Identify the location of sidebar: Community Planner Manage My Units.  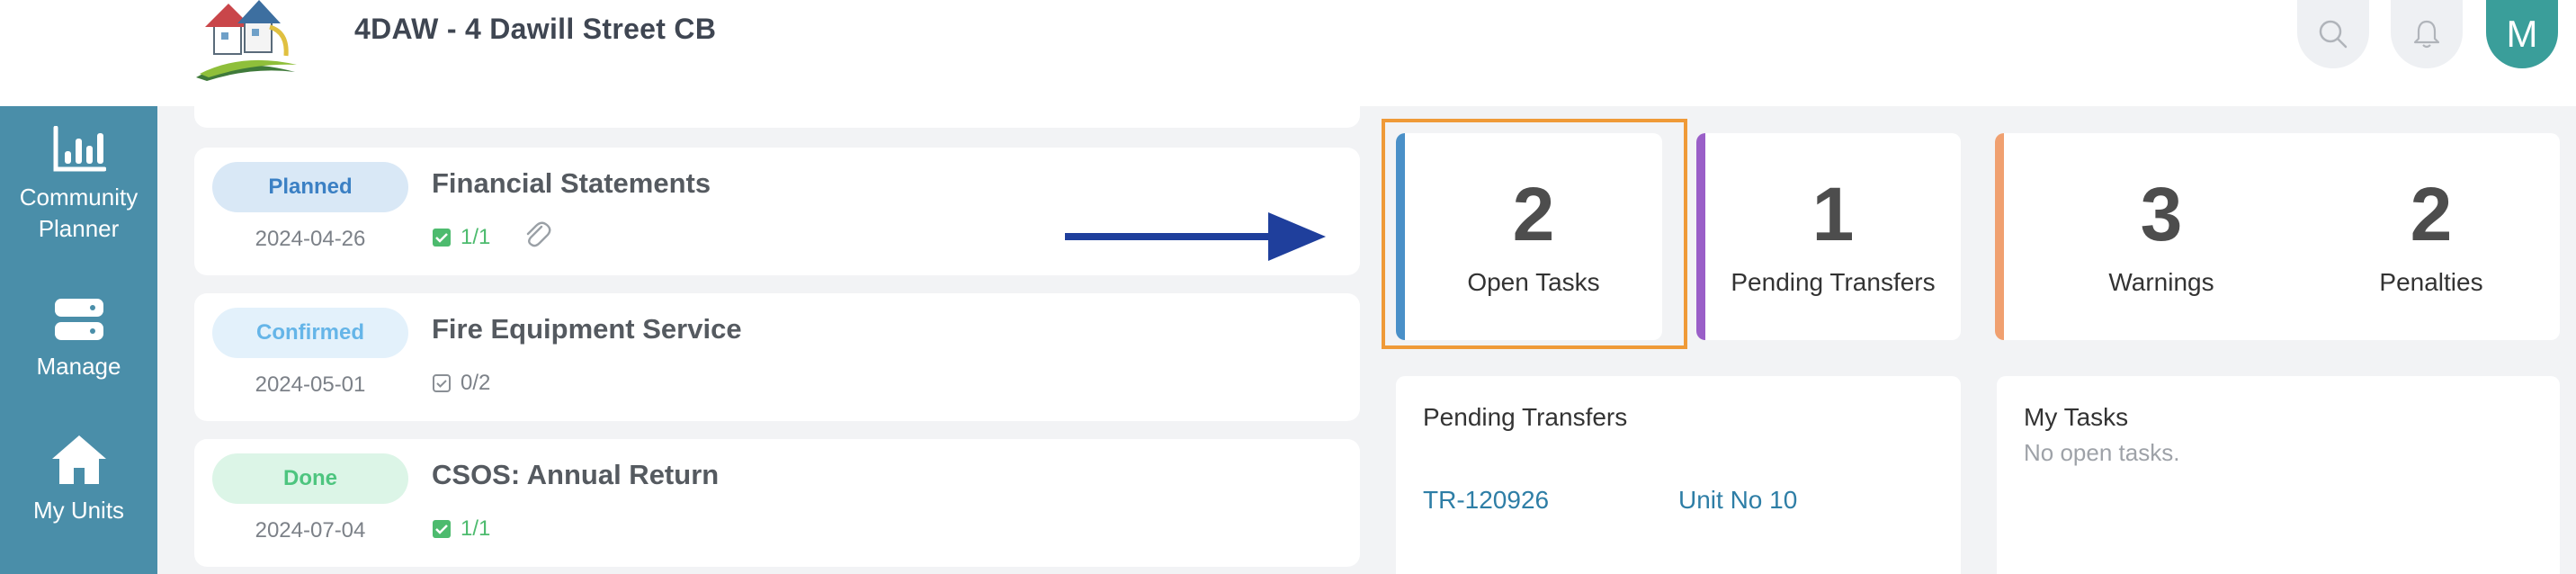
(78, 340).